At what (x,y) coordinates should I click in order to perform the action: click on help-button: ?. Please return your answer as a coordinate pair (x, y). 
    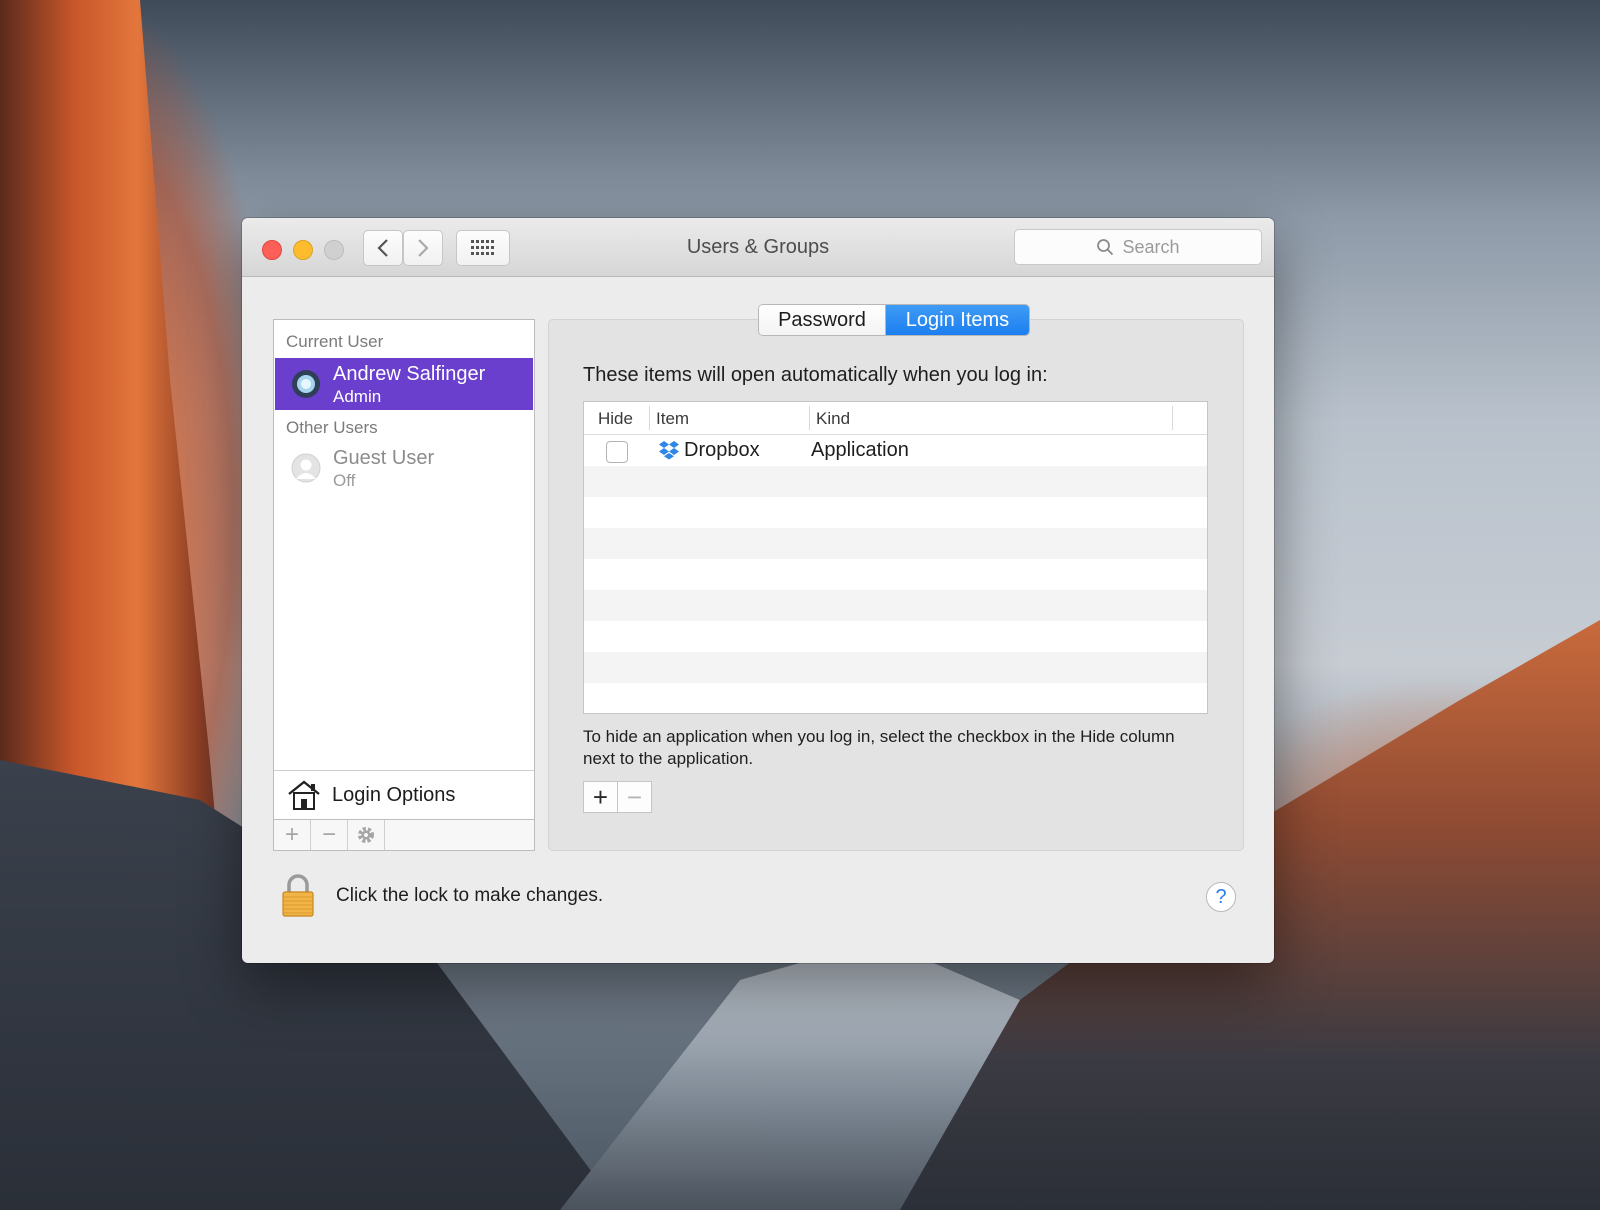
    Looking at the image, I should click on (1221, 897).